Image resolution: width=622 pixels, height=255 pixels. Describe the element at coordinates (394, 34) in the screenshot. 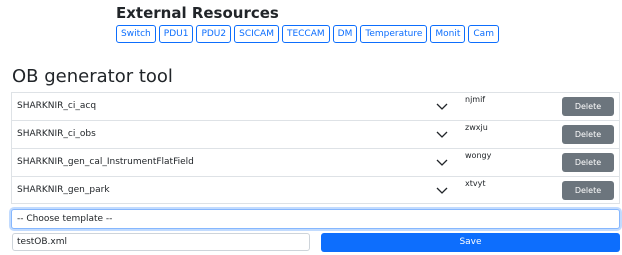

I see `temperature-button: Temperature` at that location.